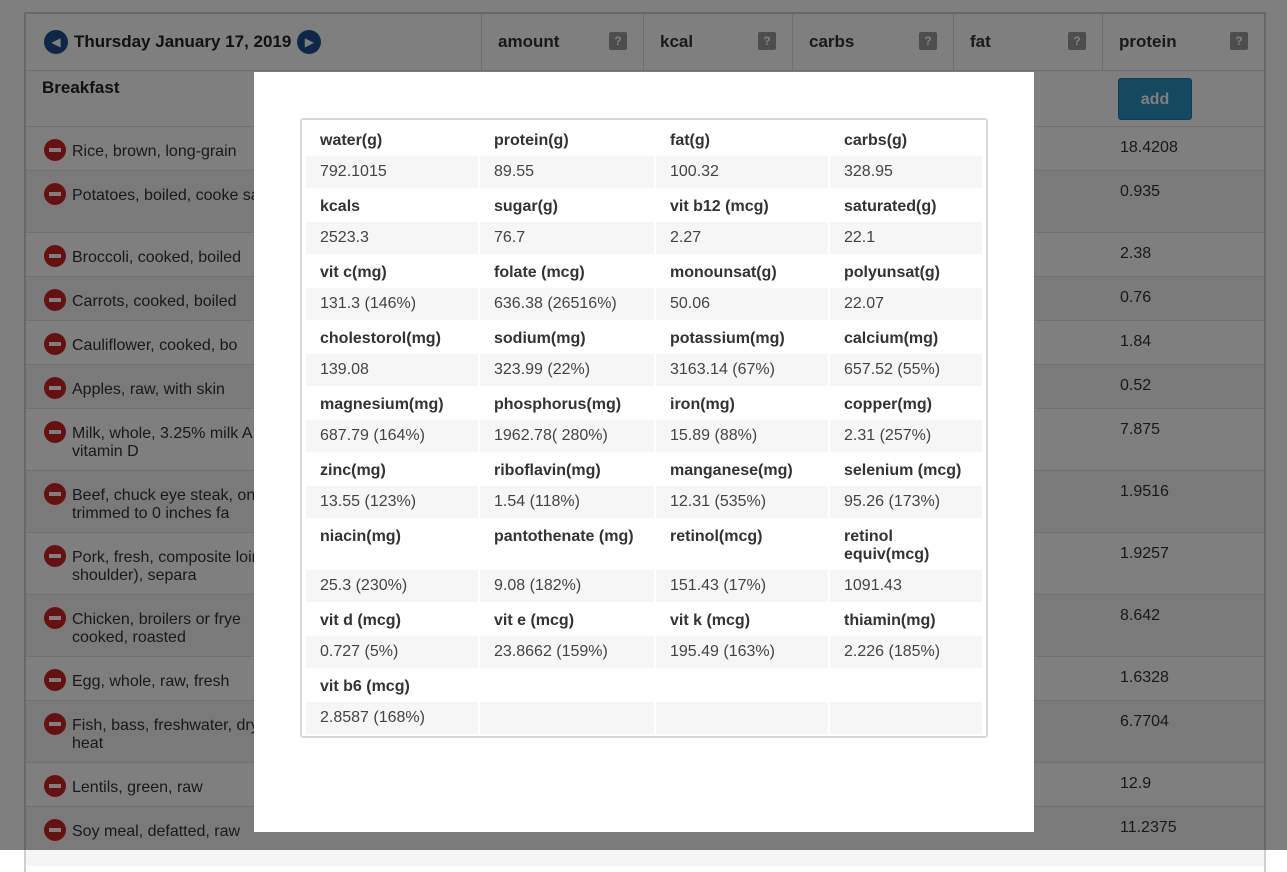 Image resolution: width=1287 pixels, height=872 pixels. What do you see at coordinates (567, 172) in the screenshot?
I see `nutrient-value: 89.55` at bounding box center [567, 172].